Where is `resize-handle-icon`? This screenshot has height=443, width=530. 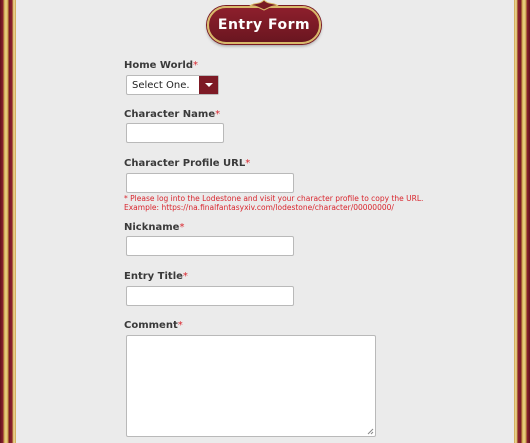
resize-handle-icon is located at coordinates (370, 431).